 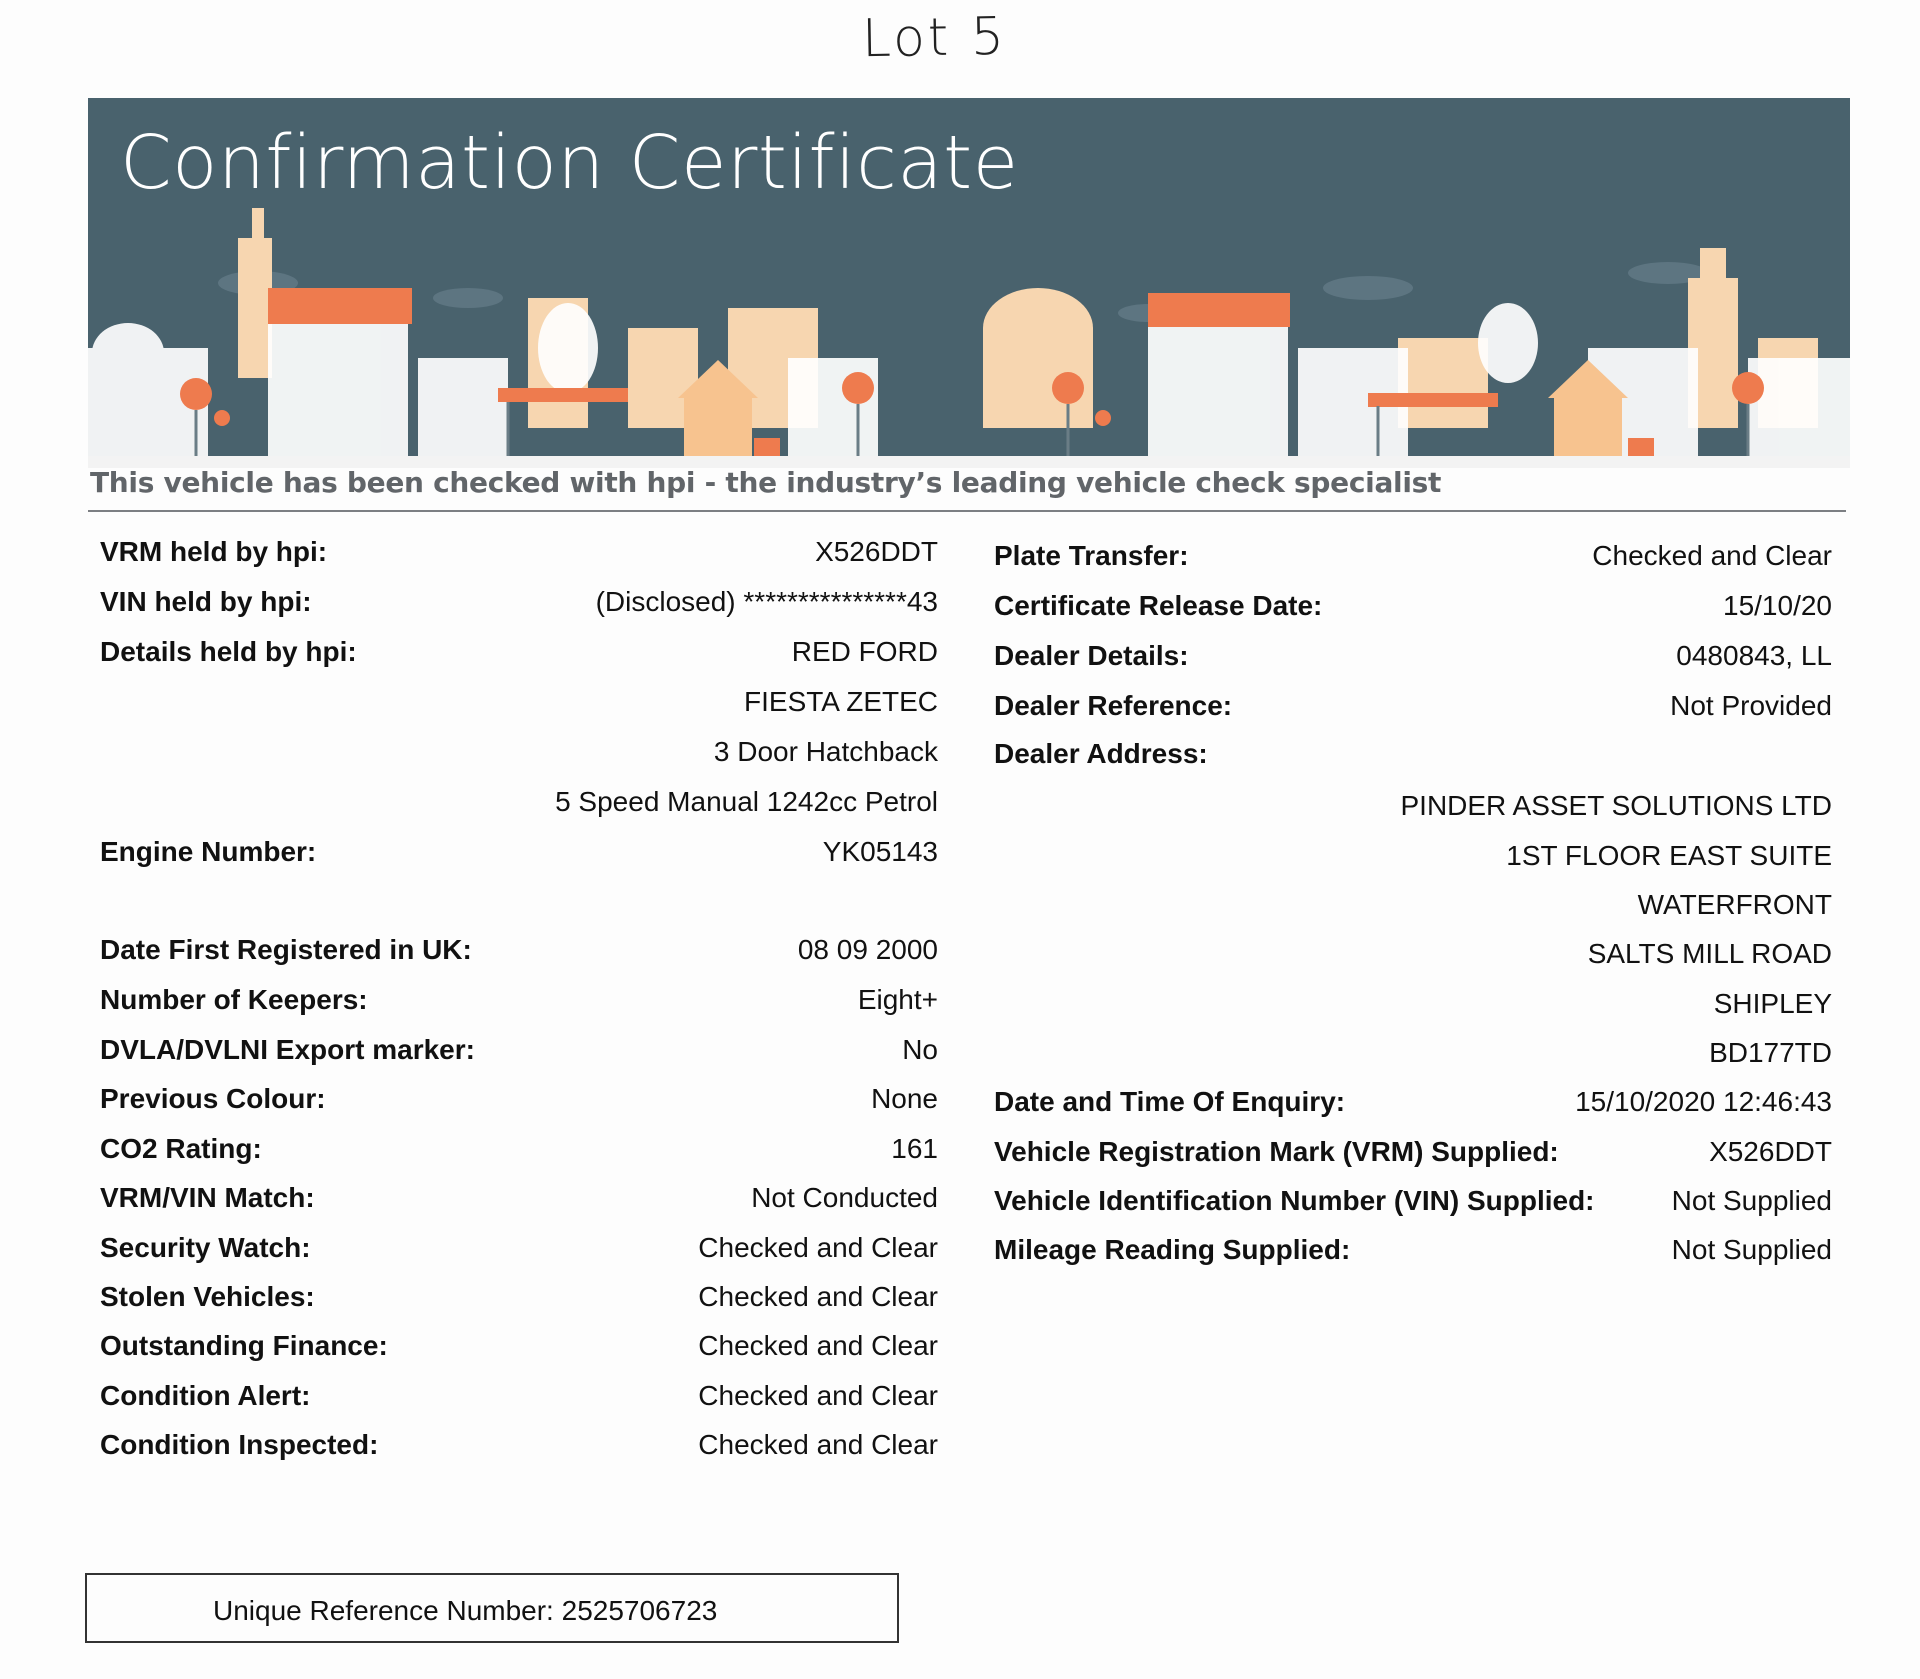 I want to click on dealer-details-value: 0480843, LL, so click(x=1754, y=655).